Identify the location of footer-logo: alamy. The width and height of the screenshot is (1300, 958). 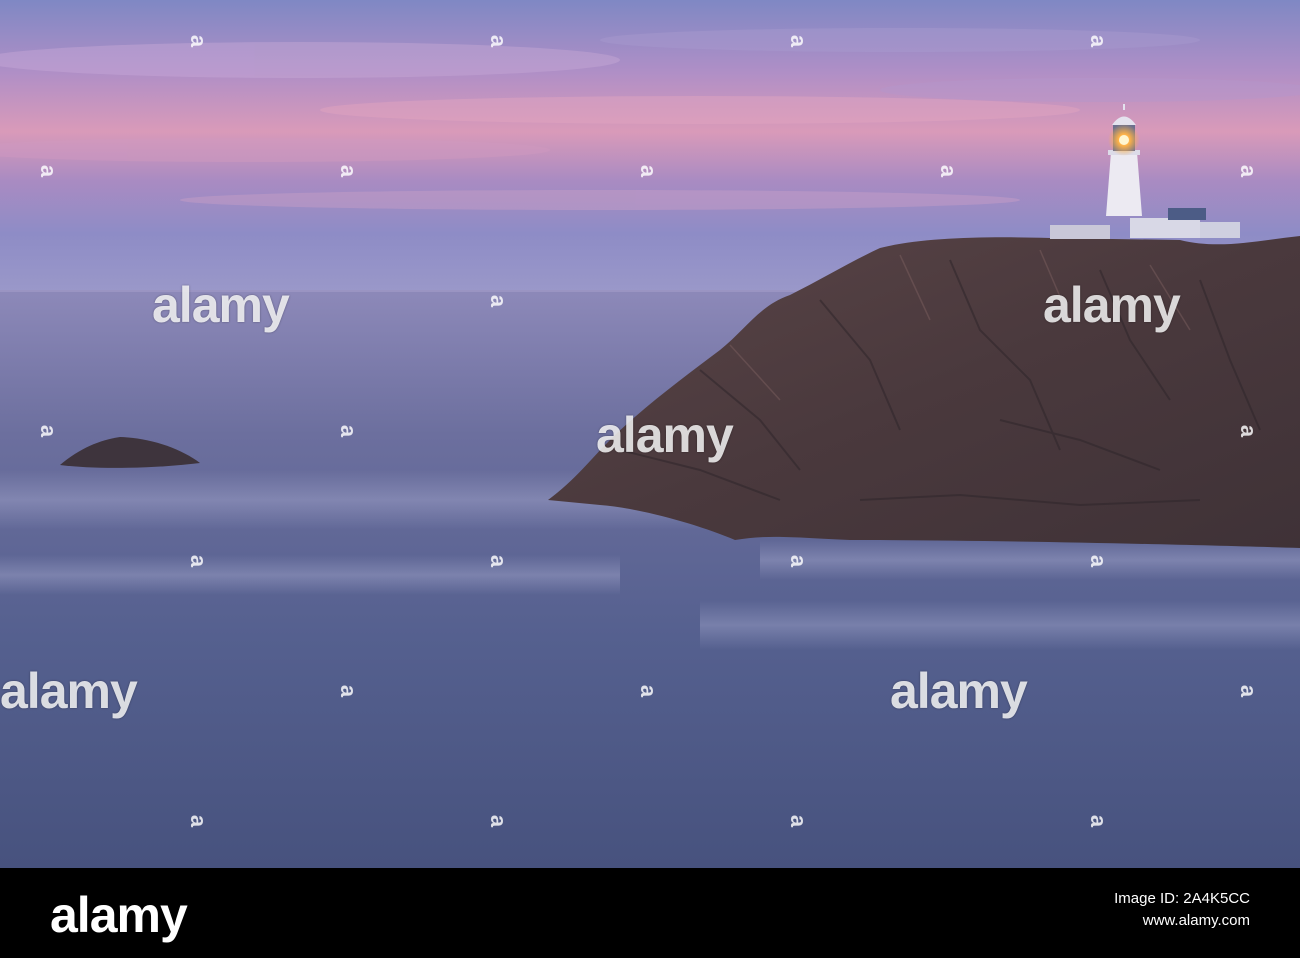
(119, 915).